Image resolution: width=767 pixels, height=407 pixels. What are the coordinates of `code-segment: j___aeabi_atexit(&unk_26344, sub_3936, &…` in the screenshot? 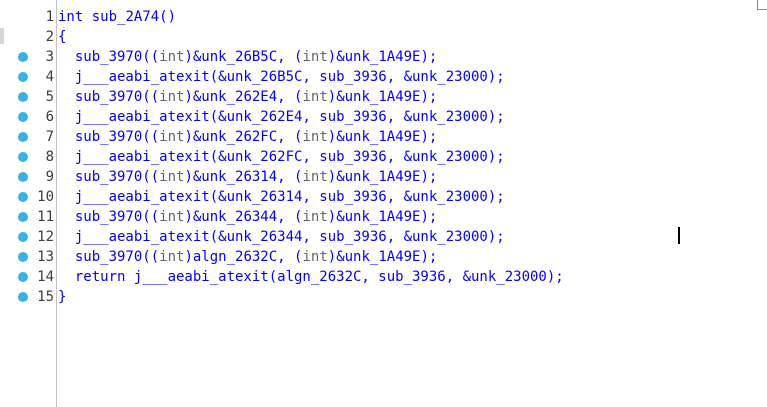 It's located at (281, 237).